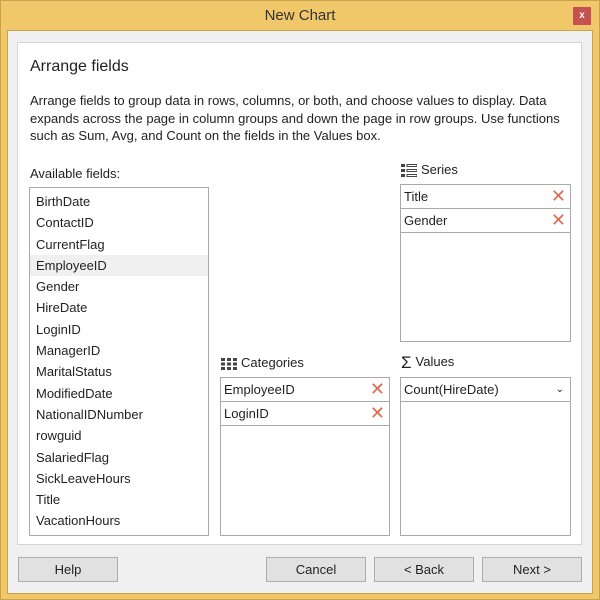  I want to click on next-button: Next >, so click(532, 569).